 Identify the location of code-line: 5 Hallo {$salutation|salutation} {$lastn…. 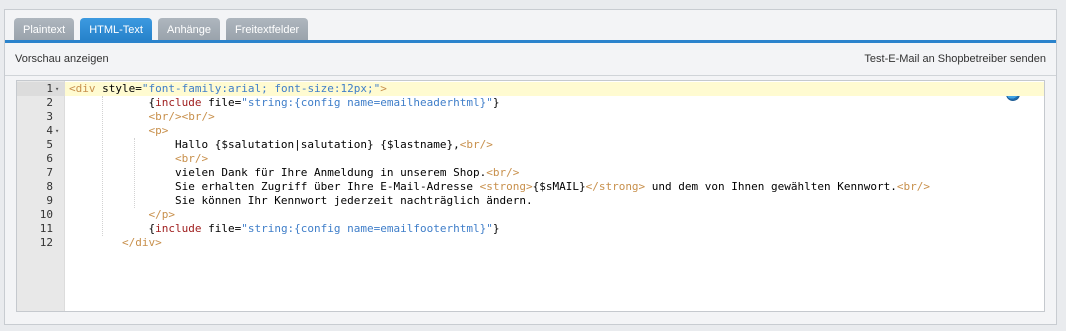
(530, 145).